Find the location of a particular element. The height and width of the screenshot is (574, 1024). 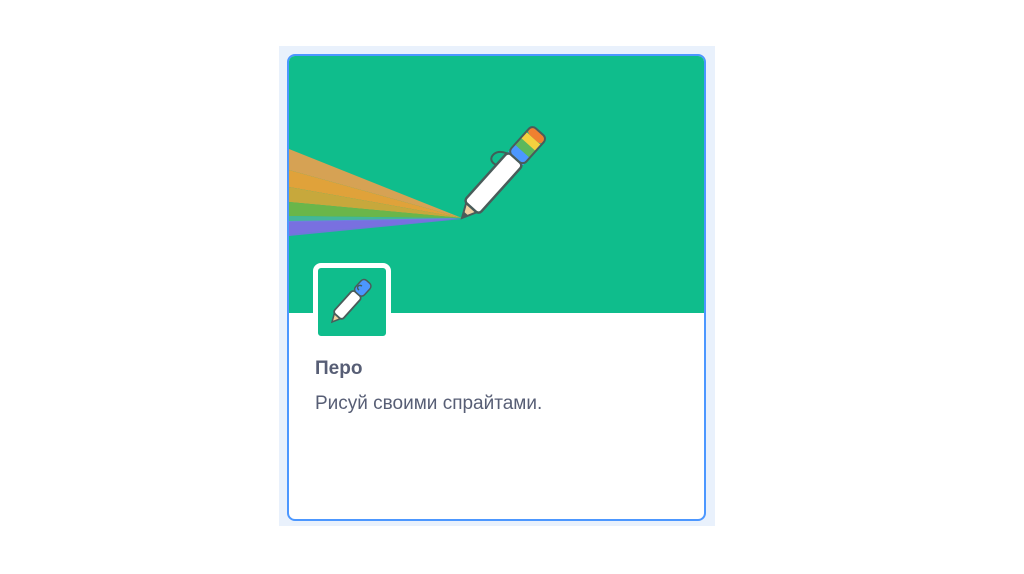

extension-description: Рисуй своими спрайтами. is located at coordinates (429, 403).